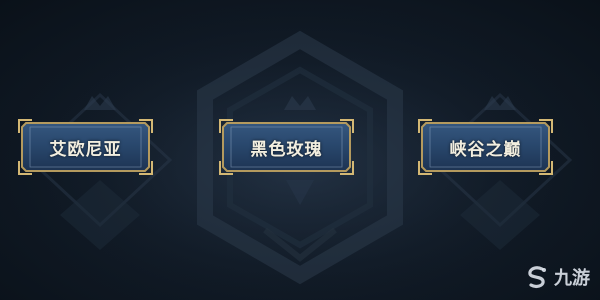 This screenshot has height=300, width=600. I want to click on server-option-button: 峡谷之巅, so click(485, 147).